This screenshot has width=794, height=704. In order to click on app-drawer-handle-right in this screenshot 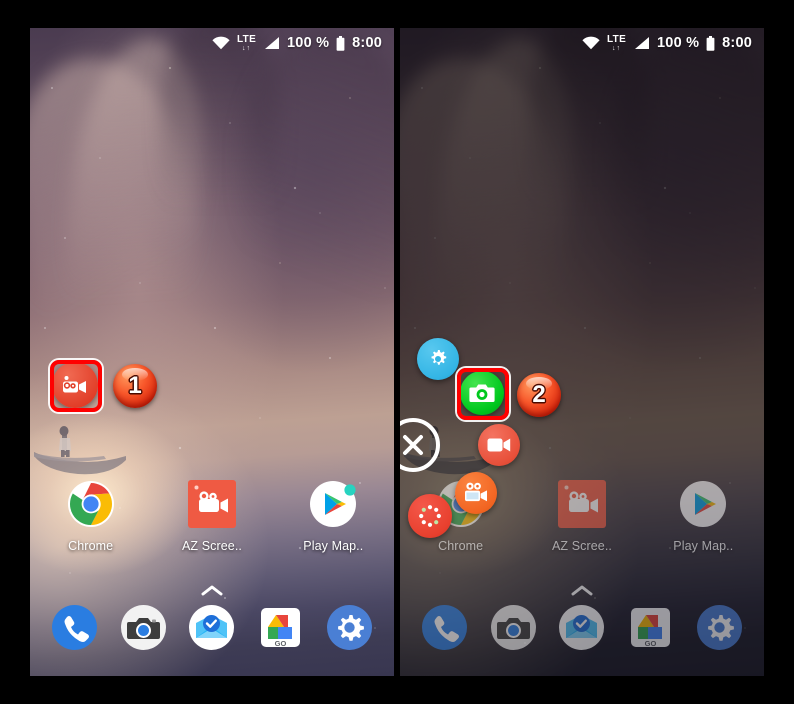, I will do `click(582, 590)`.